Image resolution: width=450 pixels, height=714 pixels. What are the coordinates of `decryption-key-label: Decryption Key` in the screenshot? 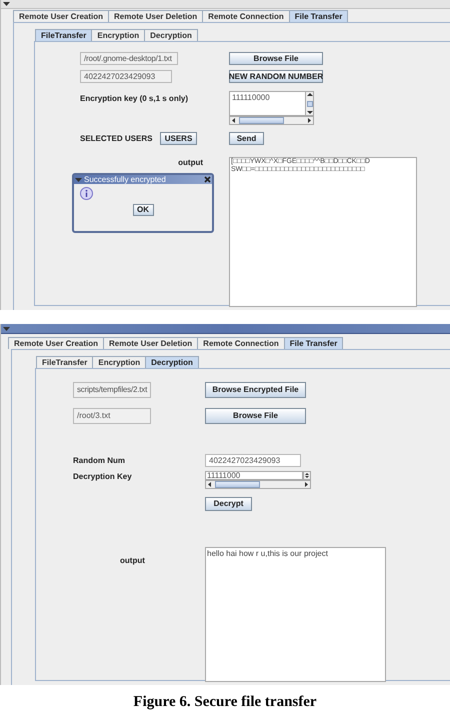 It's located at (103, 477).